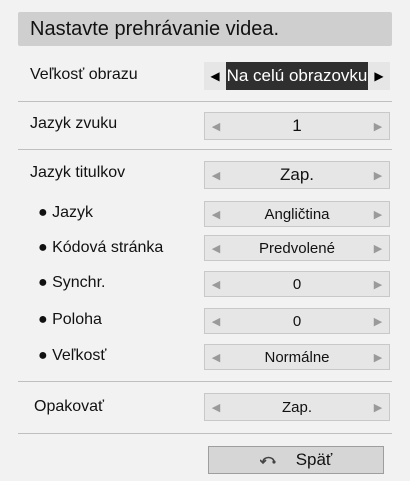  I want to click on audio-language-value: 1, so click(297, 125).